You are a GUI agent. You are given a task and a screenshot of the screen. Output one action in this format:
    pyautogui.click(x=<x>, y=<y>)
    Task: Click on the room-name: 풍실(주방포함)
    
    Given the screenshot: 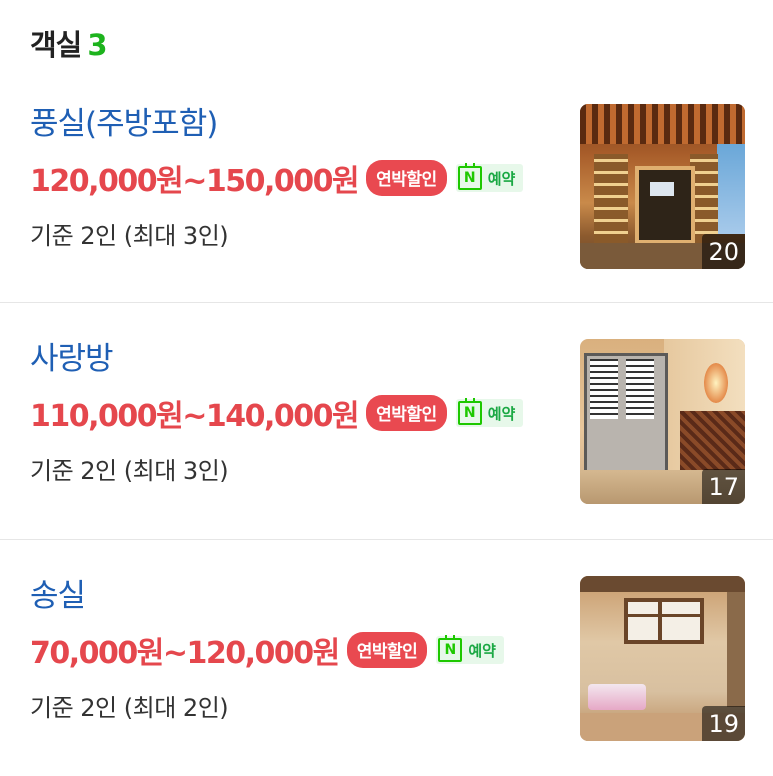 What is the action you would take?
    pyautogui.click(x=124, y=120)
    